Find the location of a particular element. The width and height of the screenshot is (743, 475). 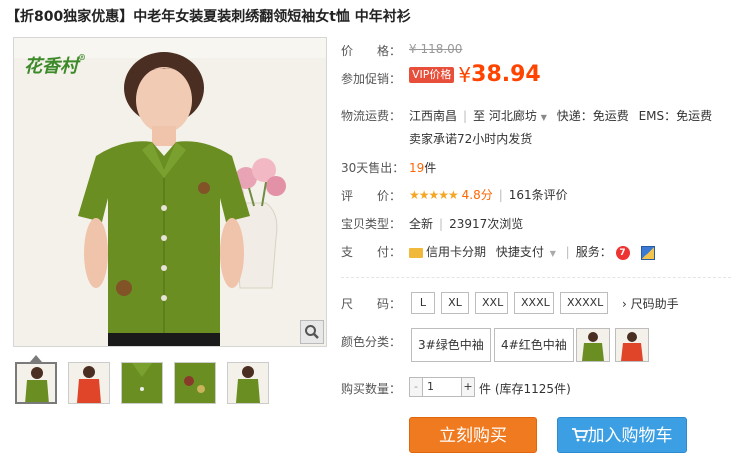

quick-pay-link: 快捷支付 is located at coordinates (520, 252).